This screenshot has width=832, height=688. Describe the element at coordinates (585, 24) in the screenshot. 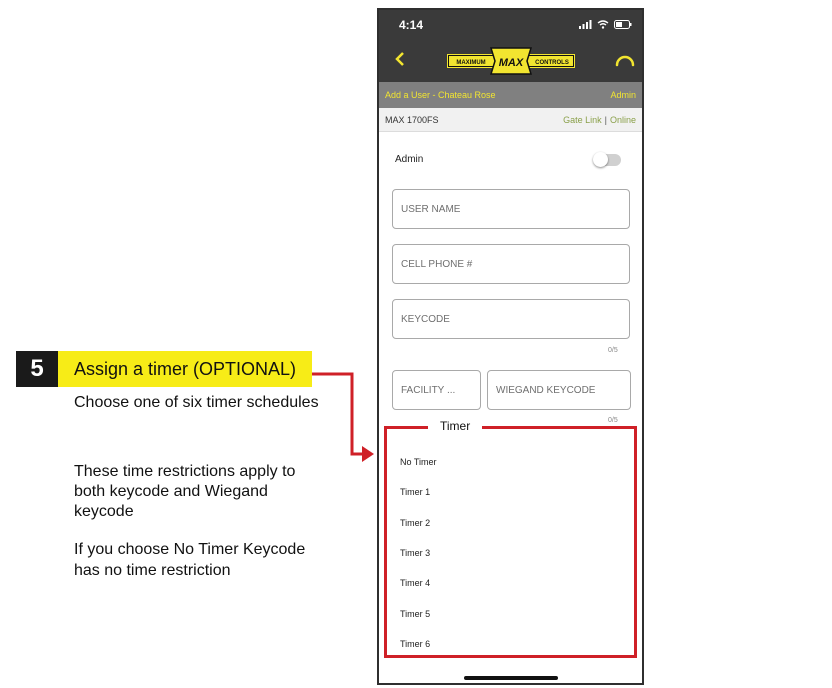

I see `signal-icon` at that location.